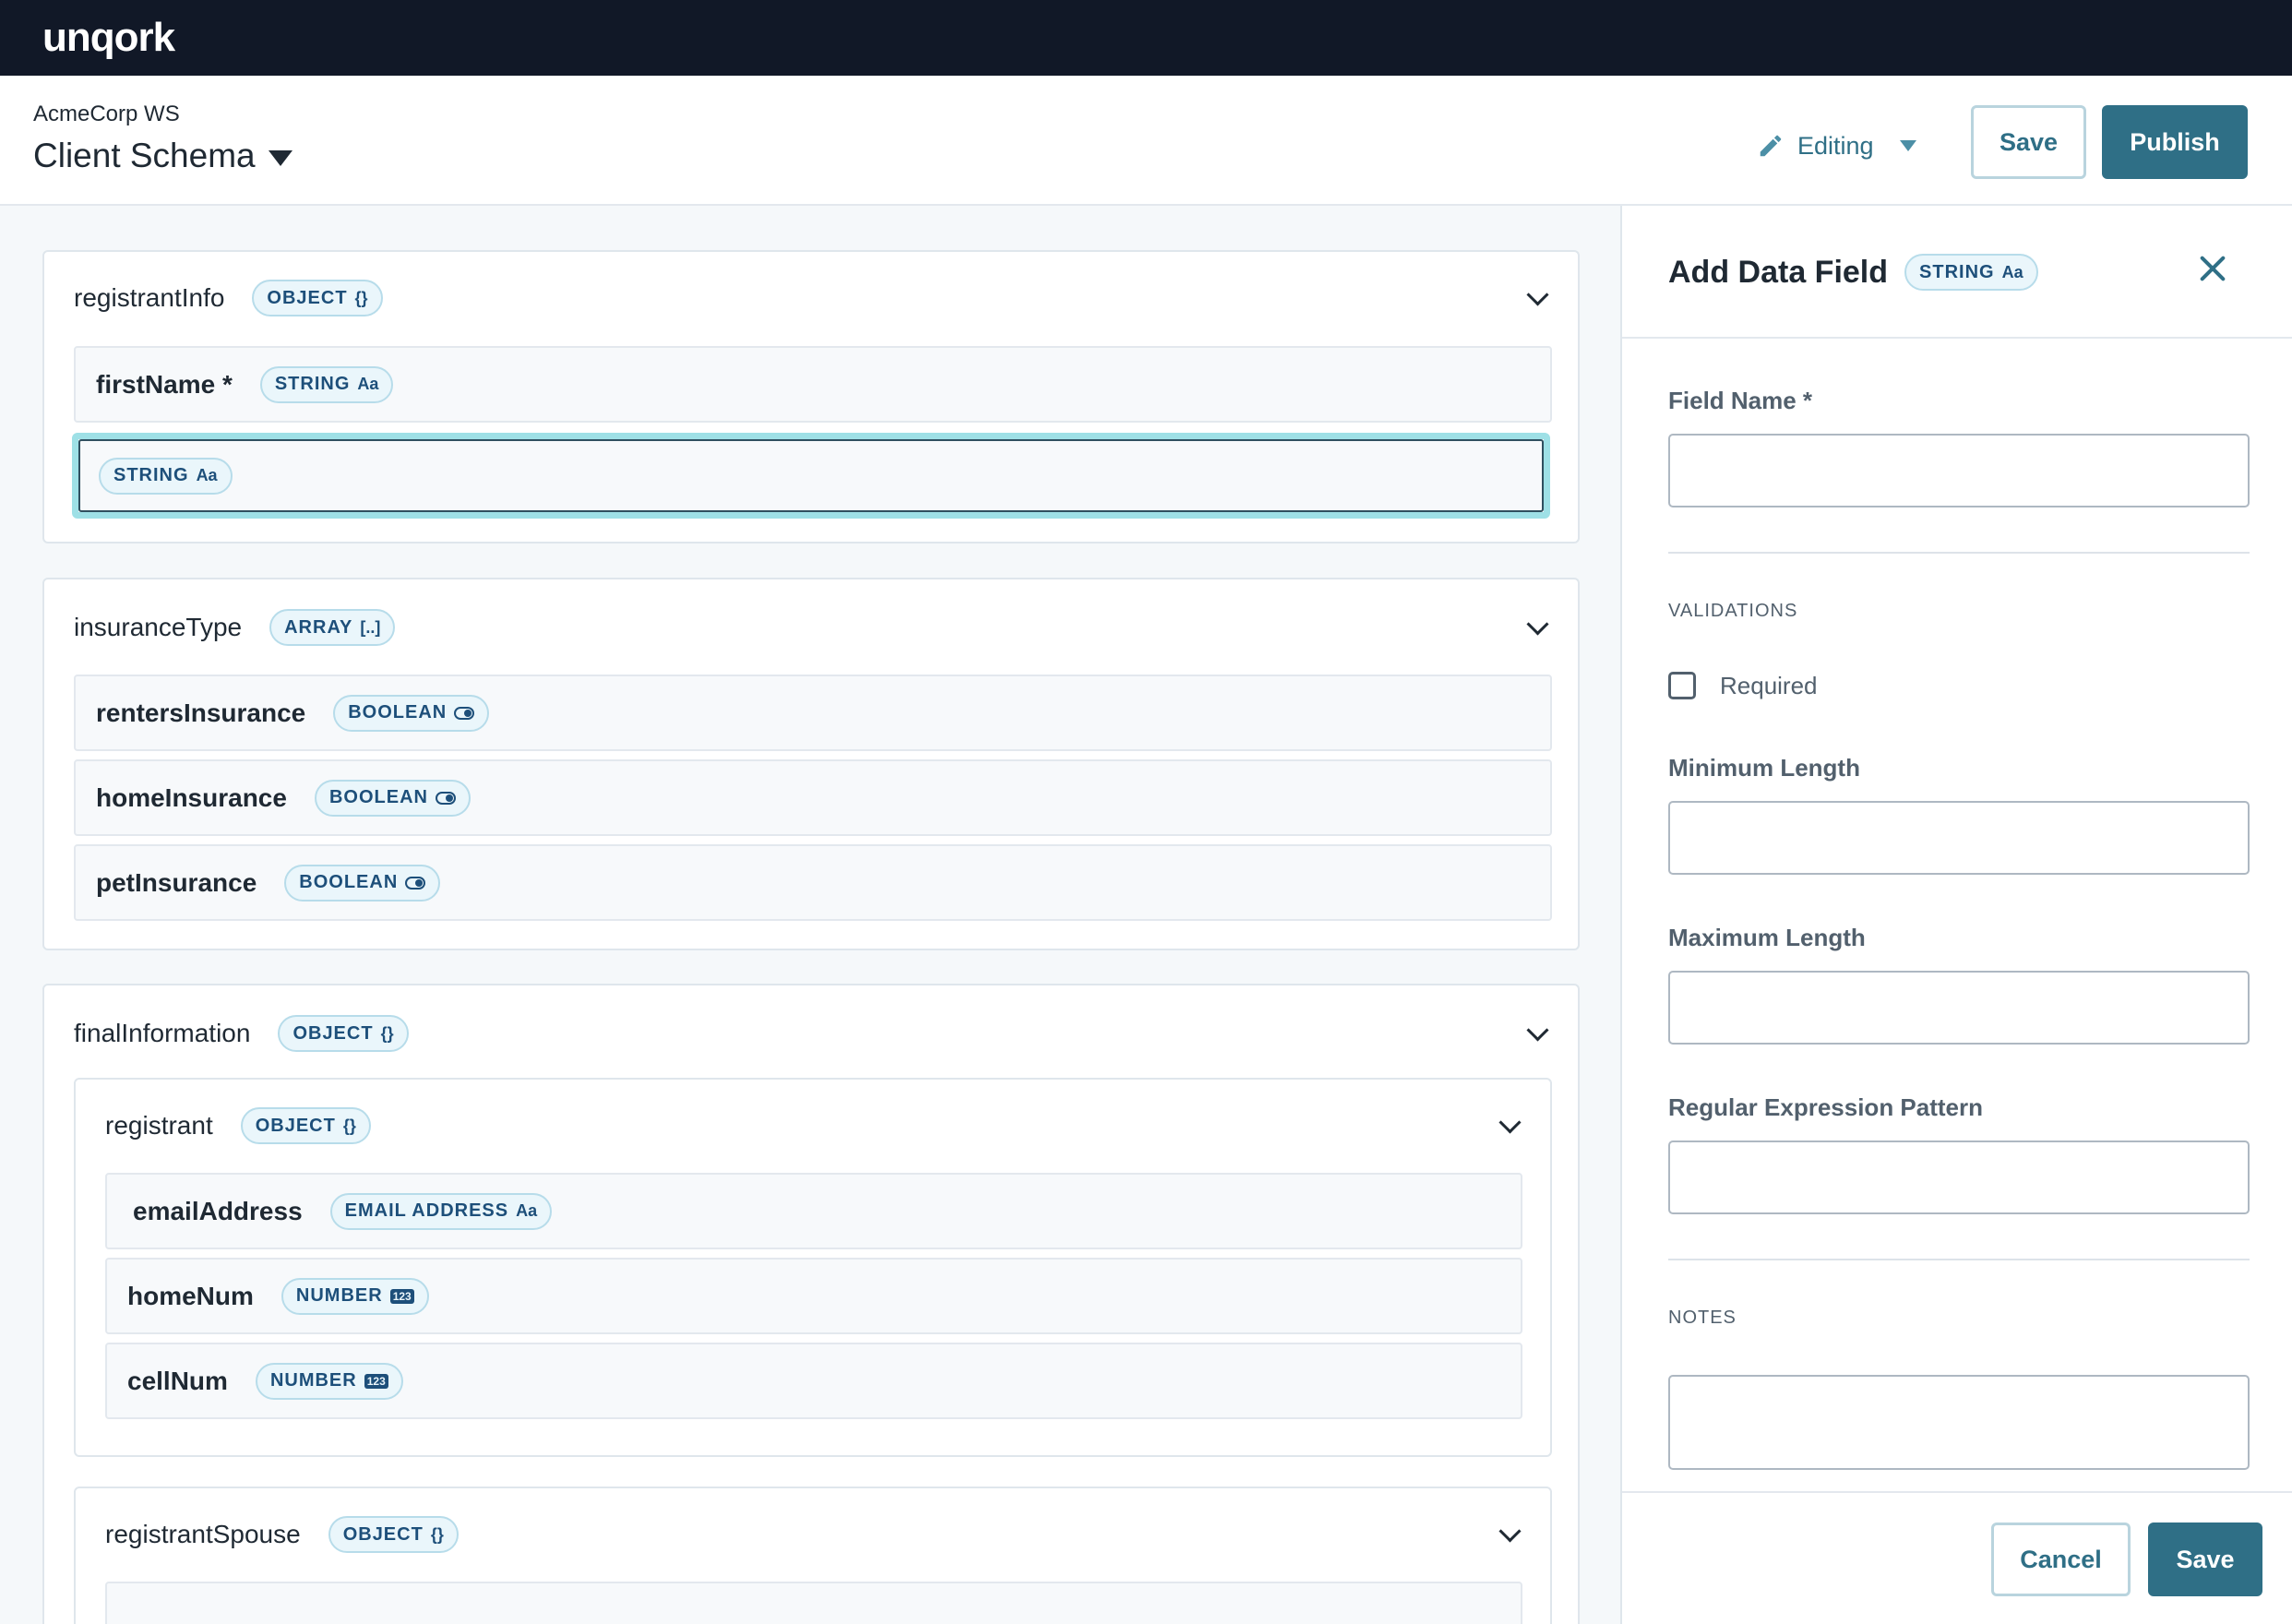  Describe the element at coordinates (159, 1125) in the screenshot. I see `object-name: registrant` at that location.